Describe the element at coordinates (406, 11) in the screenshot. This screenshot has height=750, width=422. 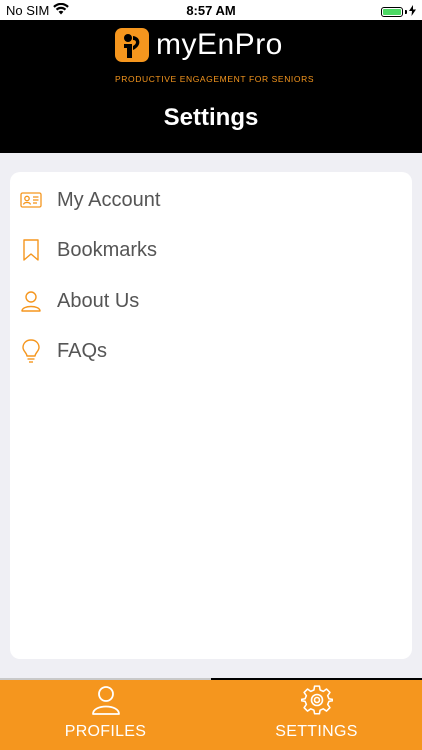
I see `battery-tip` at that location.